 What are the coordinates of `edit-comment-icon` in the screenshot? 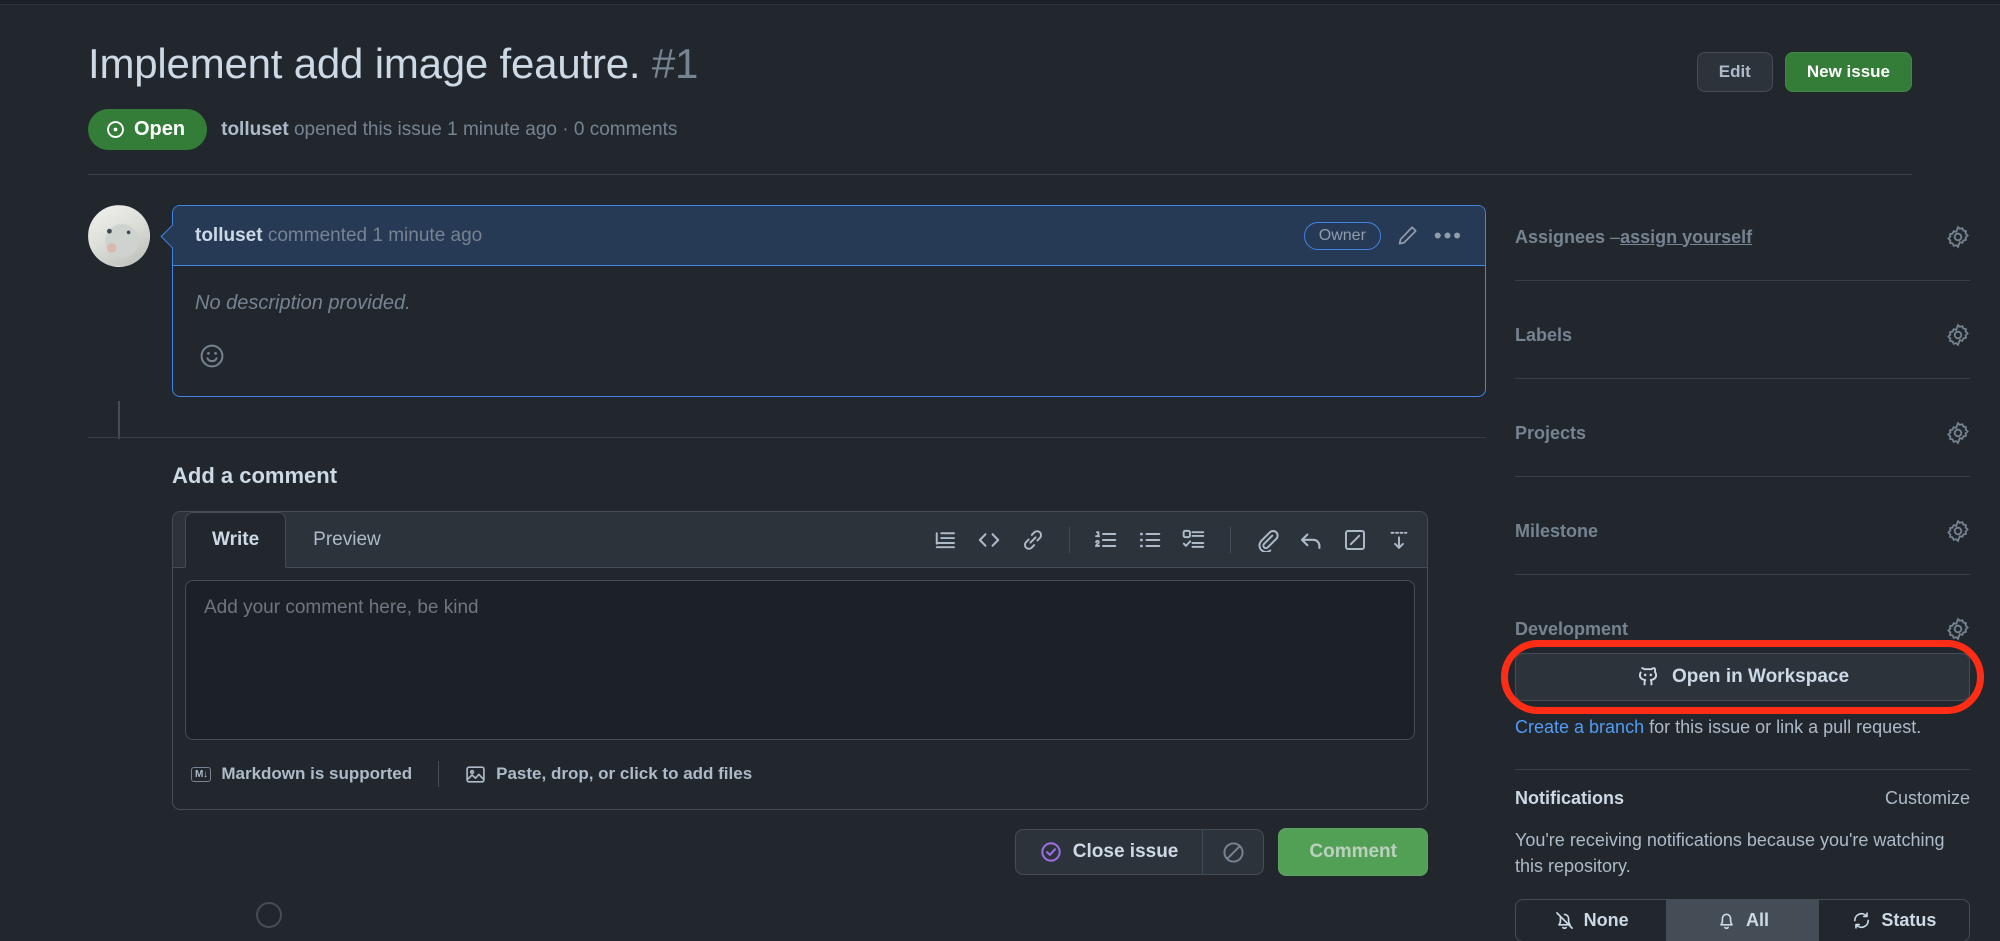 It's located at (1407, 235).